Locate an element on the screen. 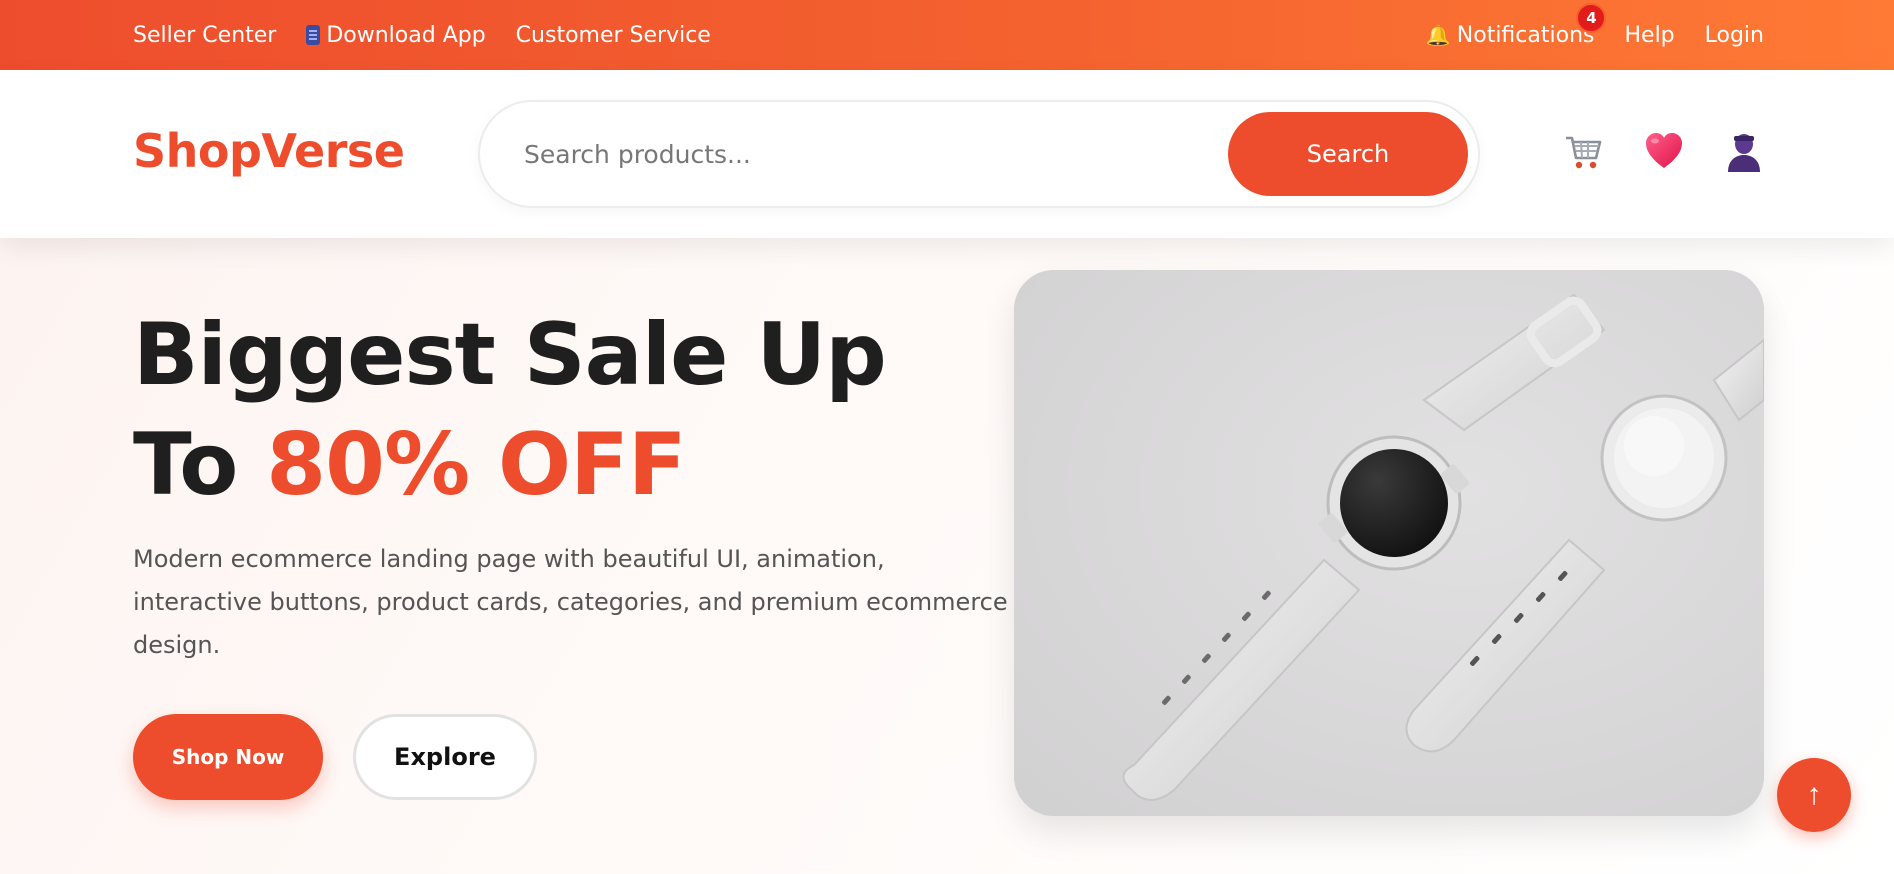 The height and width of the screenshot is (874, 1894). site-logo: ShopVerse is located at coordinates (269, 151).